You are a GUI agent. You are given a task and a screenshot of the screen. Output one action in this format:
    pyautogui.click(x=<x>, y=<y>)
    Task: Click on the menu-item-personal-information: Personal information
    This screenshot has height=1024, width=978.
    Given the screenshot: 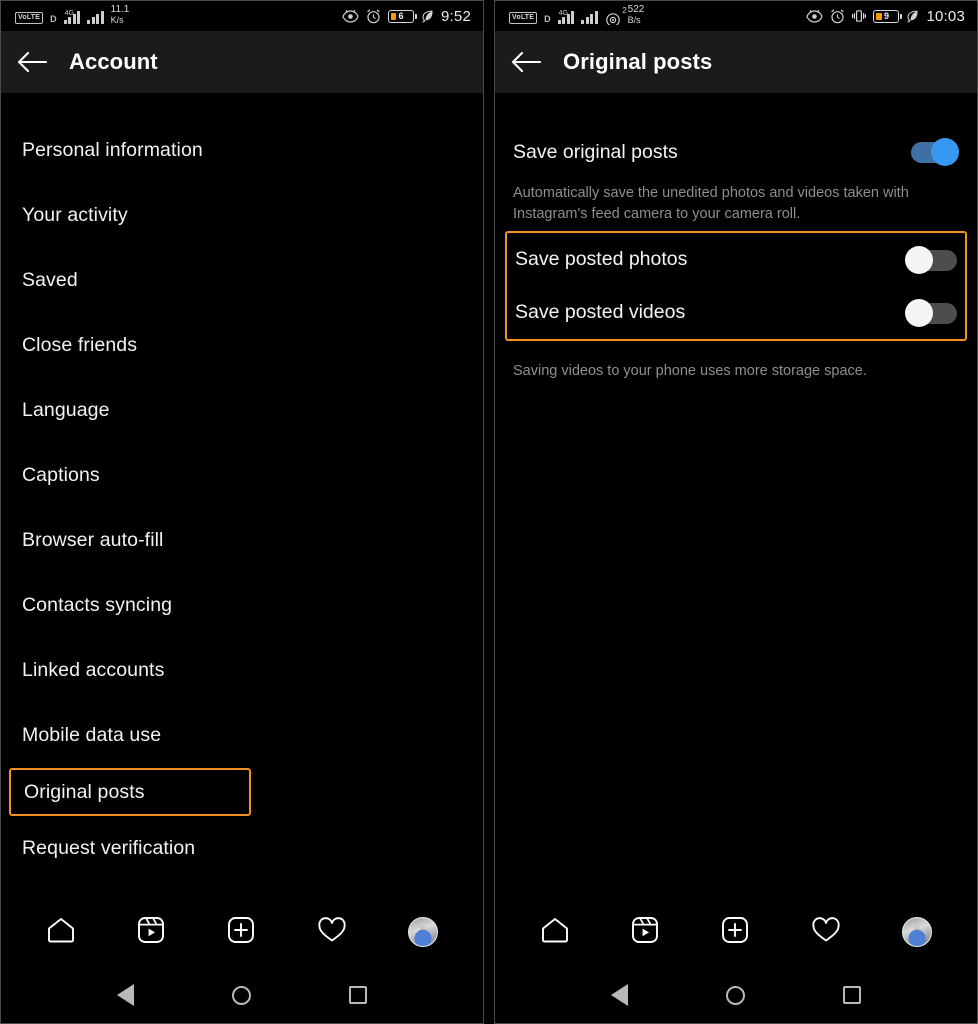 What is the action you would take?
    pyautogui.click(x=242, y=150)
    